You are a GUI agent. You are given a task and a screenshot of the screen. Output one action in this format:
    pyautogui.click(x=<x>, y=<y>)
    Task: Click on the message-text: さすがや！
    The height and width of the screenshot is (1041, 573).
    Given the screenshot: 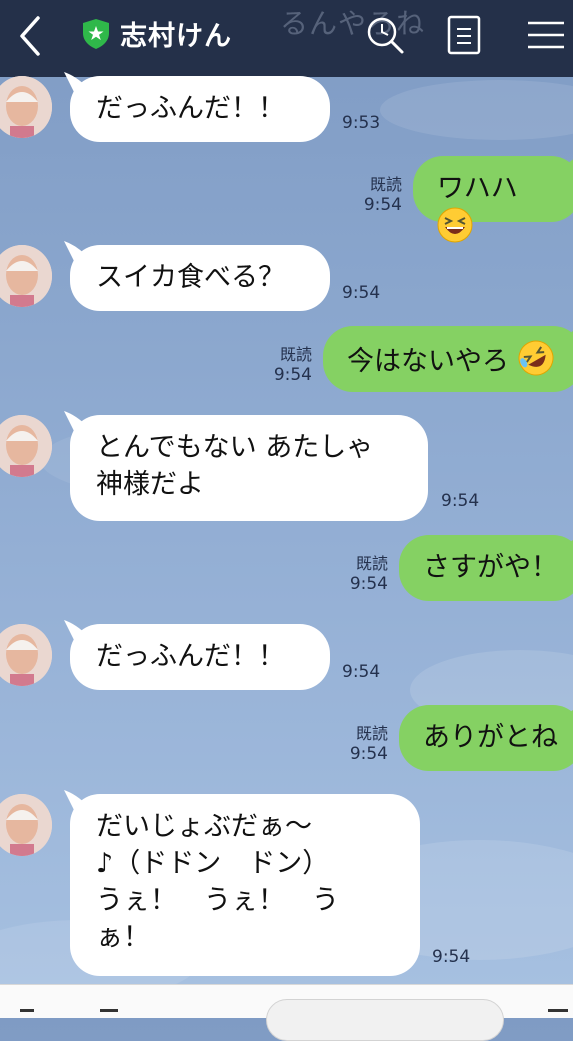 What is the action you would take?
    pyautogui.click(x=490, y=567)
    